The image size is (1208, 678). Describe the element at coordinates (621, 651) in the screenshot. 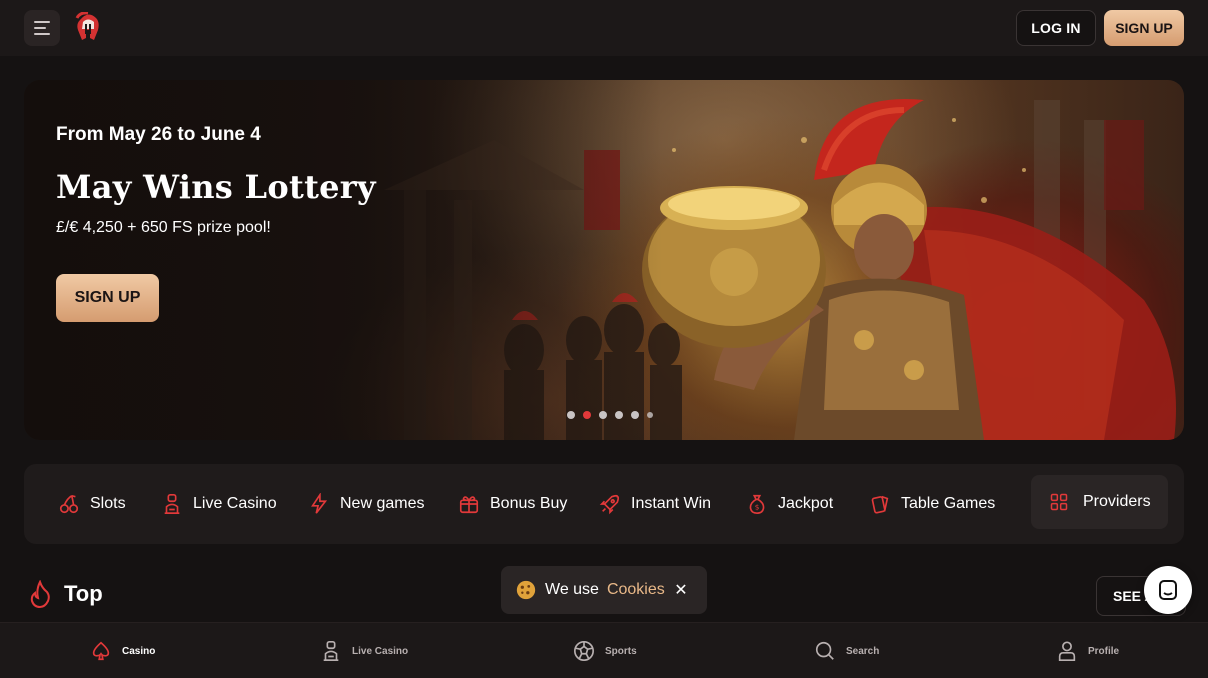

I see `nav-label: Sports` at that location.